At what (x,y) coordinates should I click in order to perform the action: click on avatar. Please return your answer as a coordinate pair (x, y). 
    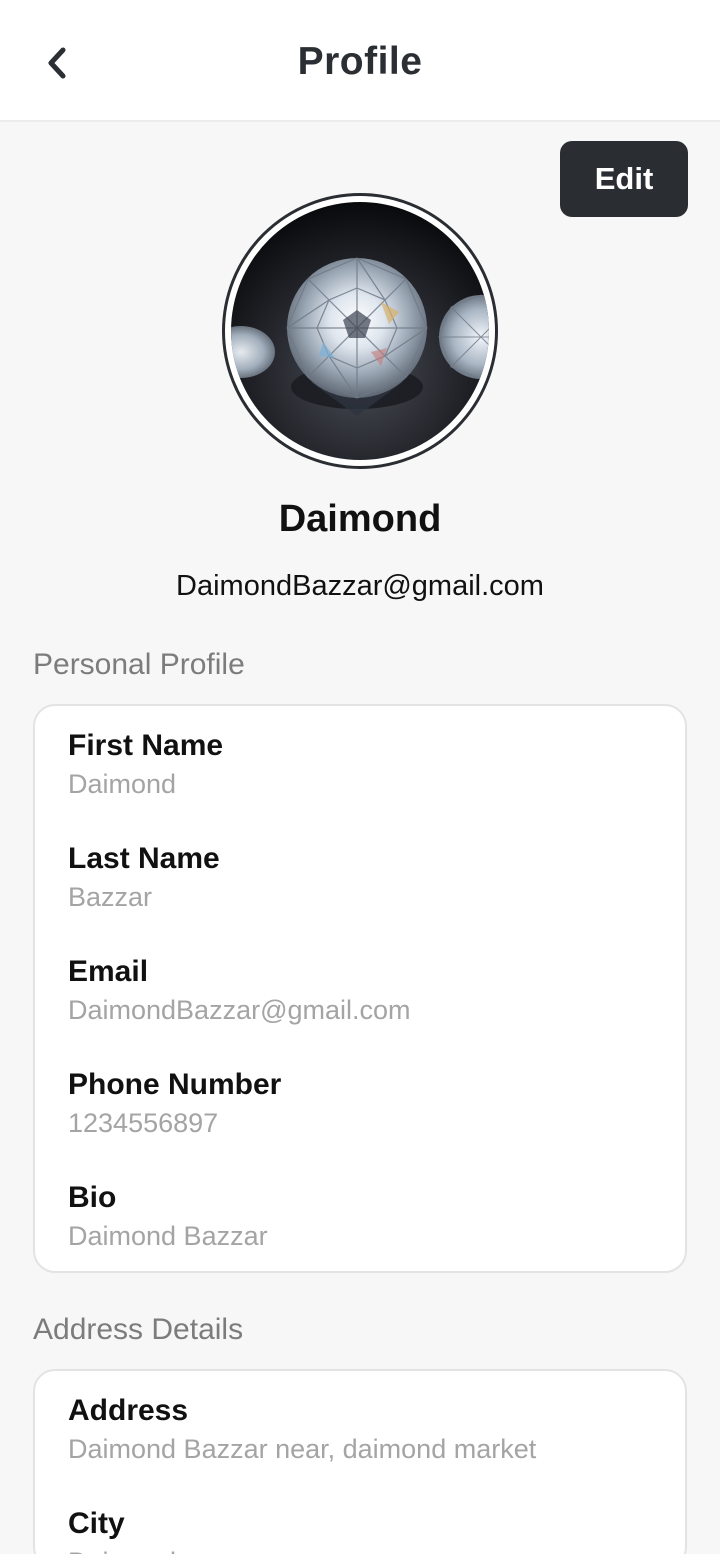
    Looking at the image, I should click on (360, 331).